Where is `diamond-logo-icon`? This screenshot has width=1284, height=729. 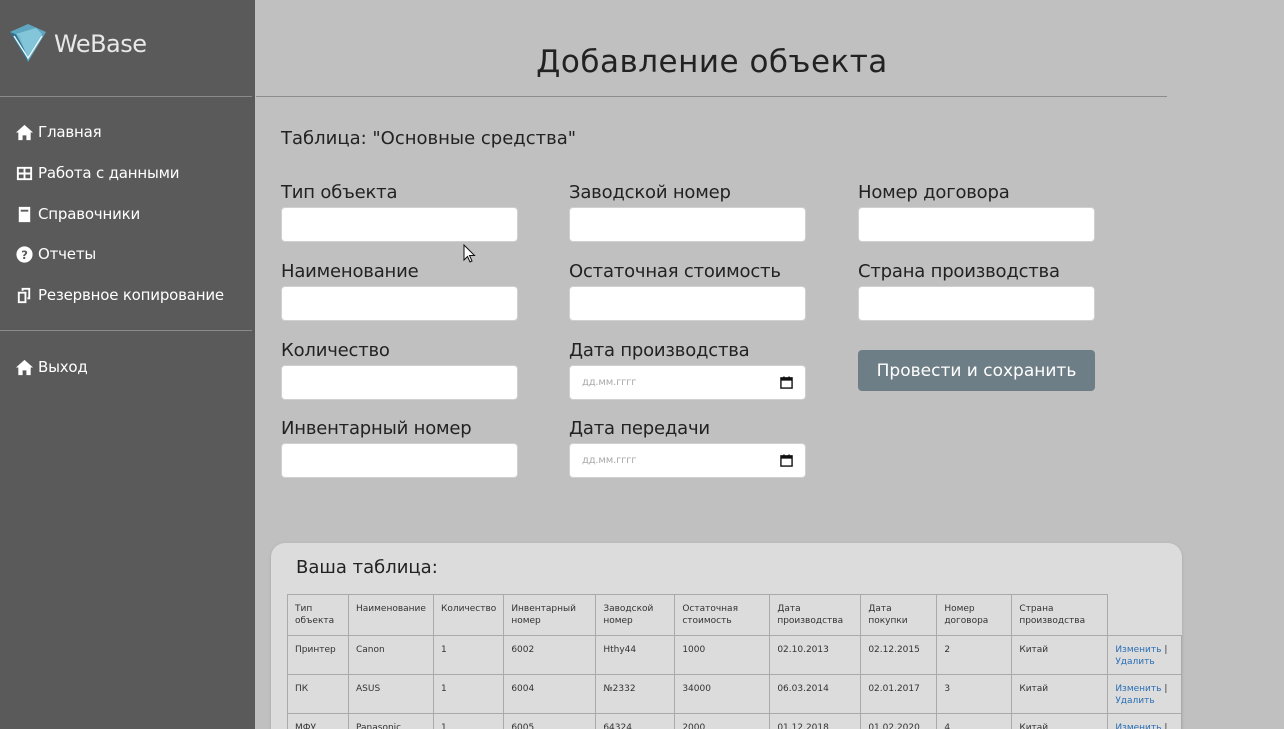 diamond-logo-icon is located at coordinates (28, 43).